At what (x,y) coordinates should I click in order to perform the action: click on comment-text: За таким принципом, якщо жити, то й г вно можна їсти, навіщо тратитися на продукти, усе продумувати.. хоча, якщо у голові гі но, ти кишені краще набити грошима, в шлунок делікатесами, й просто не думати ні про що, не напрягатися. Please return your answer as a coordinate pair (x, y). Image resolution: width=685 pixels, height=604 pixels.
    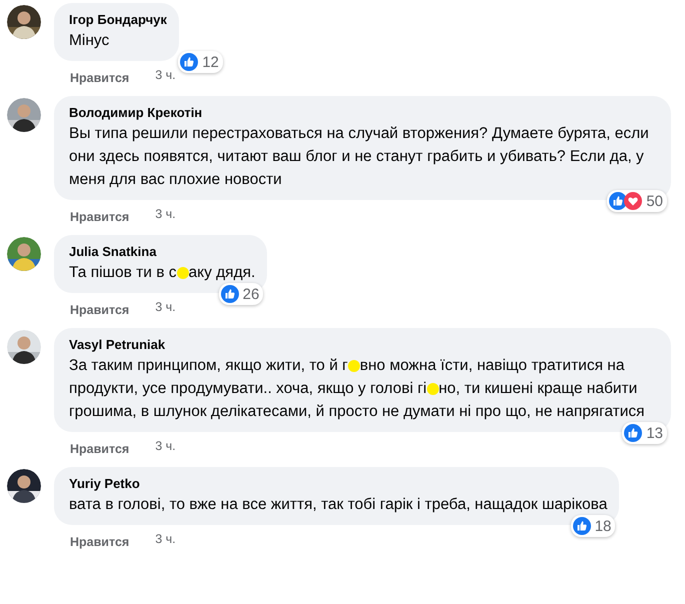
    Looking at the image, I should click on (357, 389).